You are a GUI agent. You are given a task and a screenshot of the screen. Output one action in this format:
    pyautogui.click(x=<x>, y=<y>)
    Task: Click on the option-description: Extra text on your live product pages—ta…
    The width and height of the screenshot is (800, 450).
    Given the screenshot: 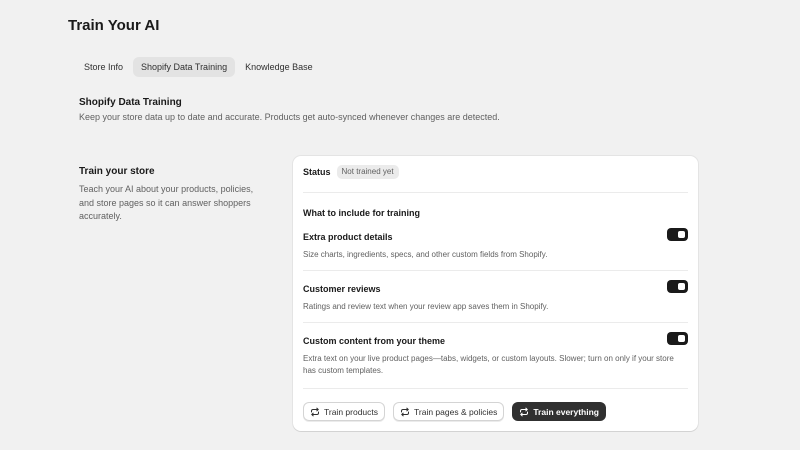 What is the action you would take?
    pyautogui.click(x=488, y=364)
    